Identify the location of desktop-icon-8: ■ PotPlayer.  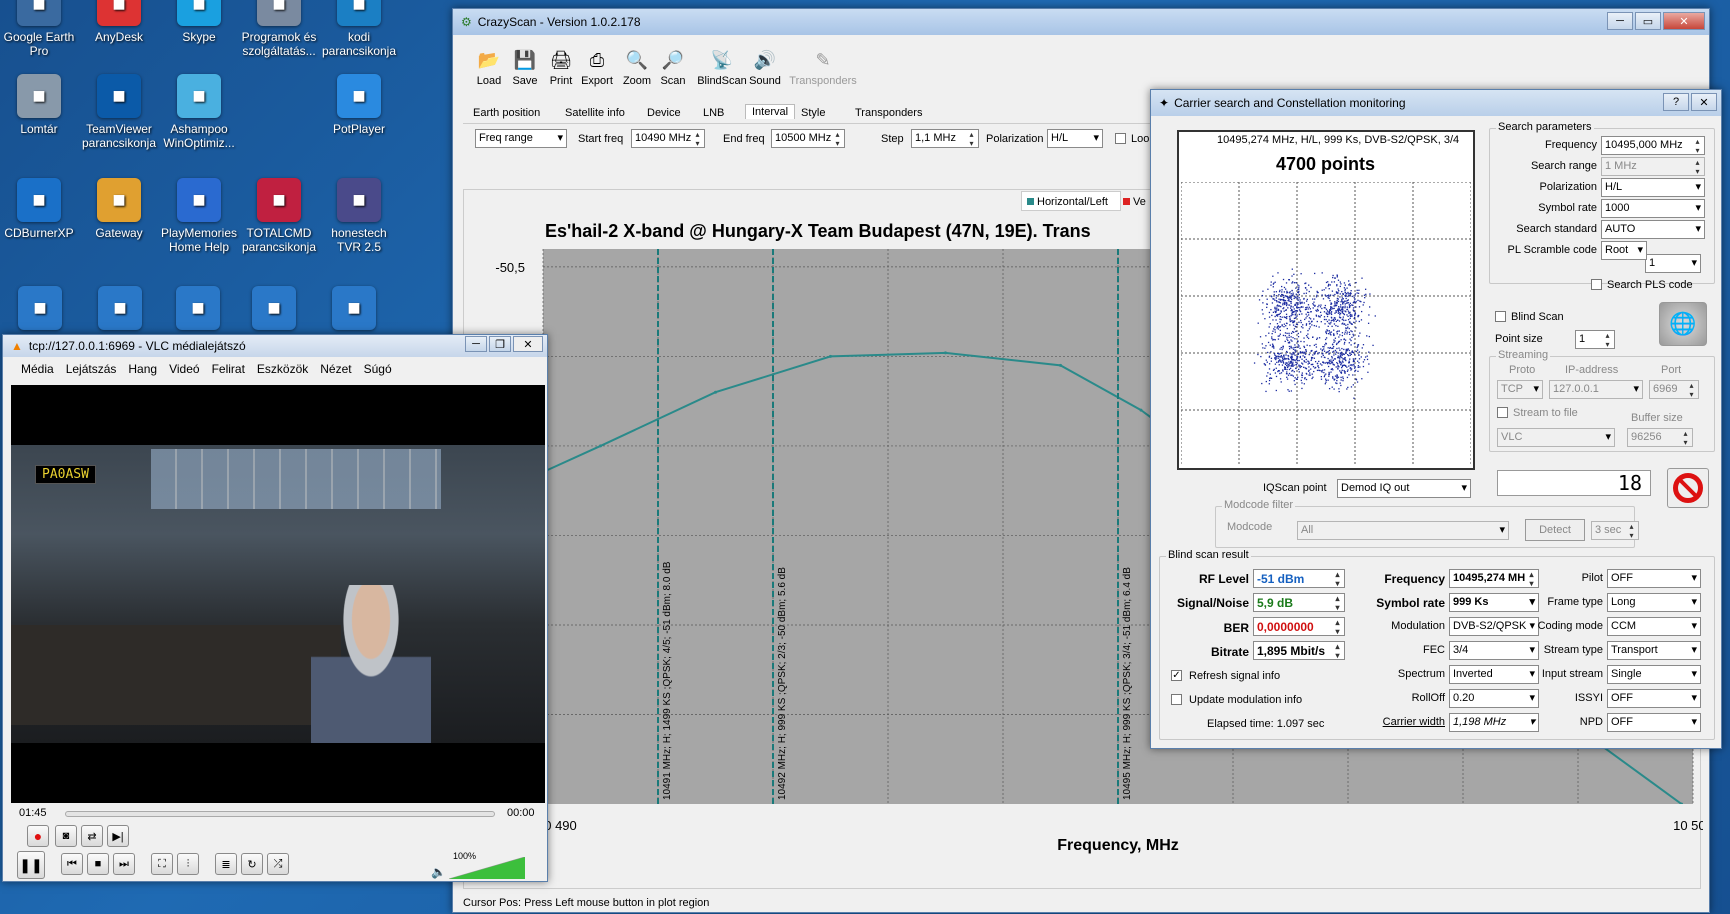
(359, 105).